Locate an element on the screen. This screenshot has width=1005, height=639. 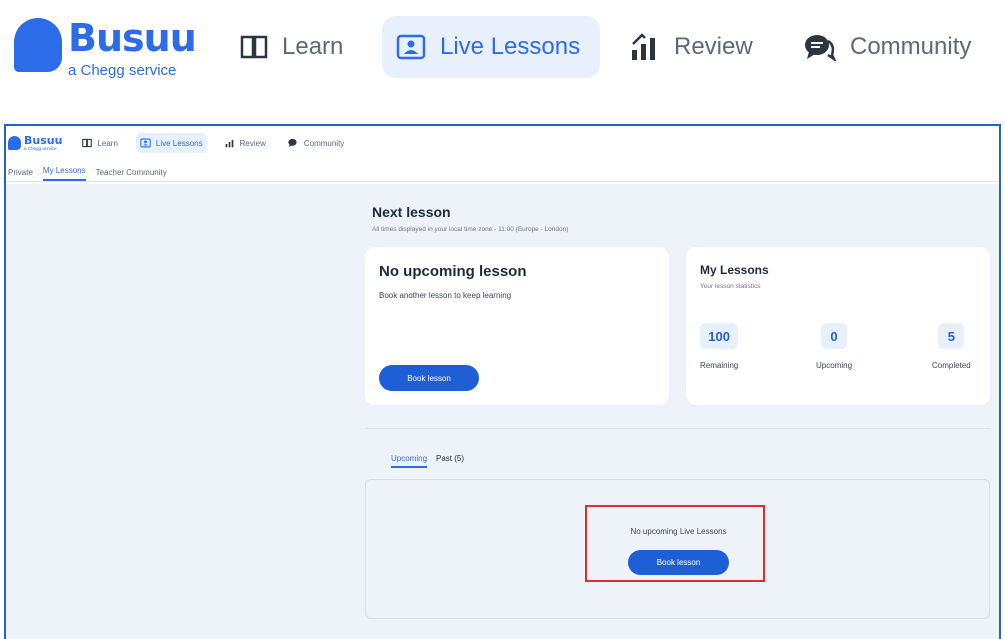
stat-value: 5 is located at coordinates (951, 336).